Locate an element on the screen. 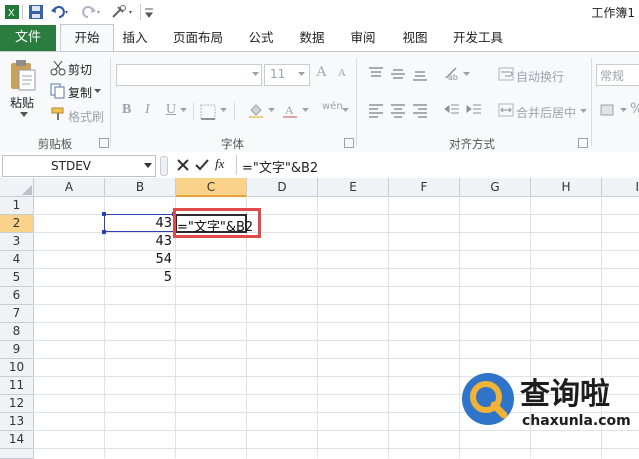 This screenshot has height=459, width=639. orientation-icon: ab is located at coordinates (452, 74).